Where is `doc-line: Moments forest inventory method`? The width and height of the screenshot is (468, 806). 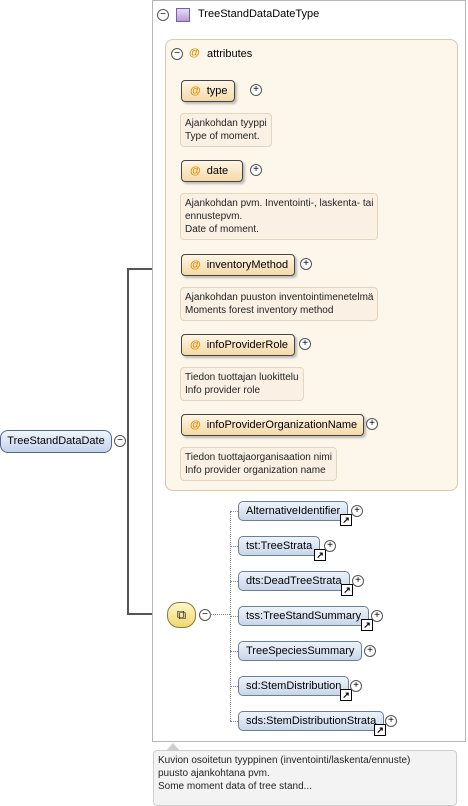
doc-line: Moments forest inventory method is located at coordinates (259, 310).